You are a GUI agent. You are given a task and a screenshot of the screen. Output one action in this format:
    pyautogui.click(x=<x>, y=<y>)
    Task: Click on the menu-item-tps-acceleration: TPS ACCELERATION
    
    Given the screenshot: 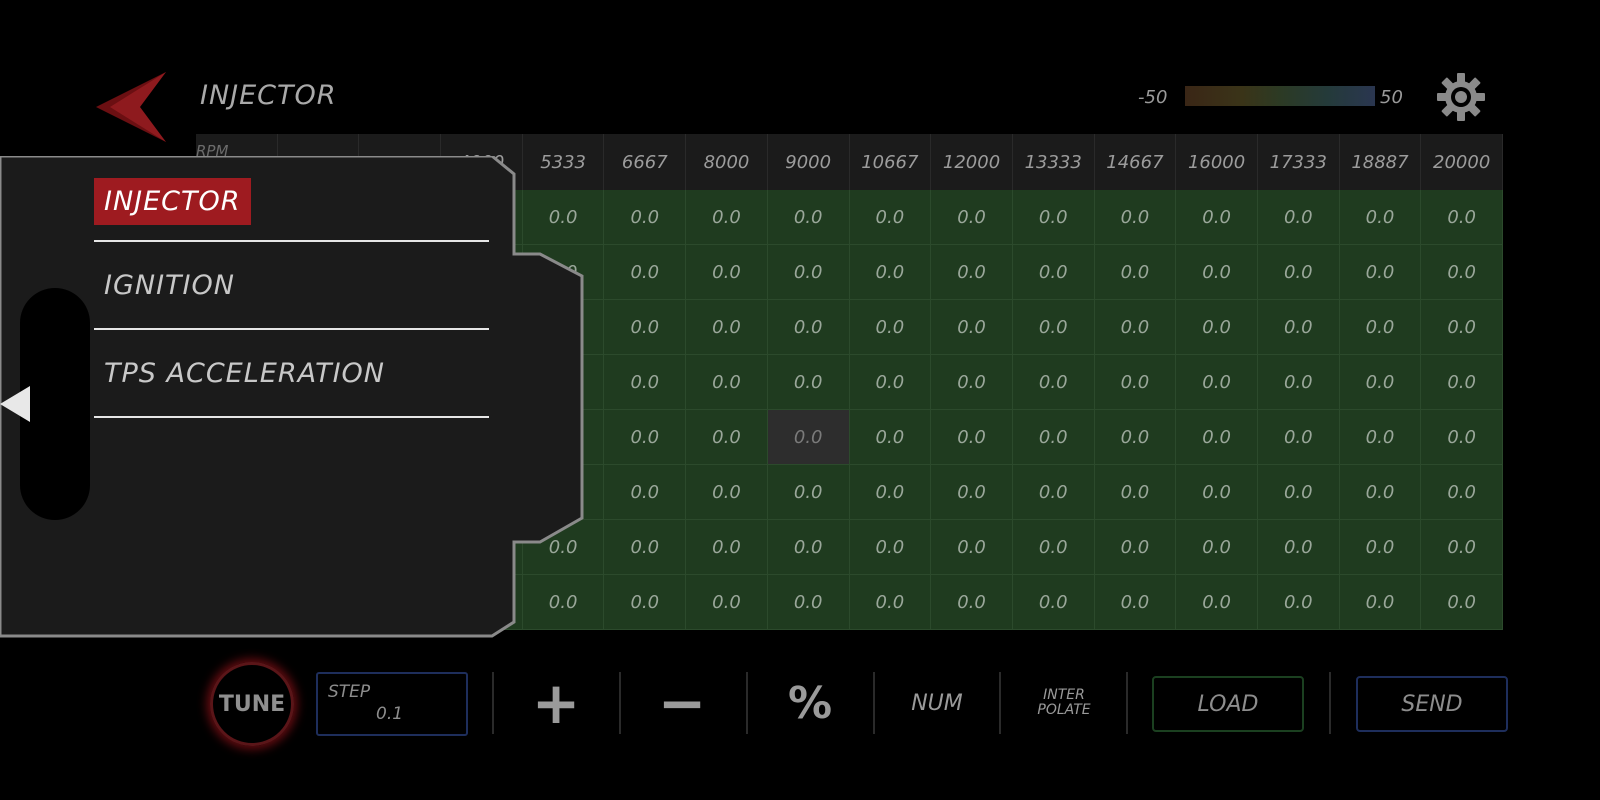 What is the action you would take?
    pyautogui.click(x=291, y=375)
    